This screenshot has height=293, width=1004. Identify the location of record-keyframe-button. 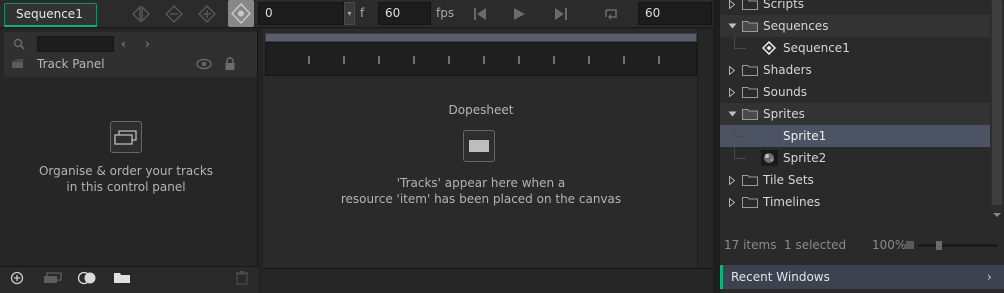
(241, 13).